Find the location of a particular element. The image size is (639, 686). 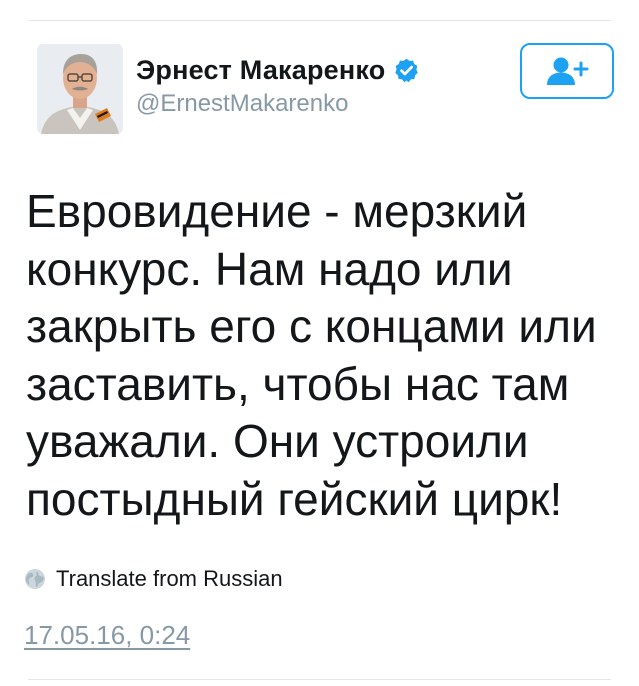

tweet-text-line: уважали. Они устроили is located at coordinates (277, 441).